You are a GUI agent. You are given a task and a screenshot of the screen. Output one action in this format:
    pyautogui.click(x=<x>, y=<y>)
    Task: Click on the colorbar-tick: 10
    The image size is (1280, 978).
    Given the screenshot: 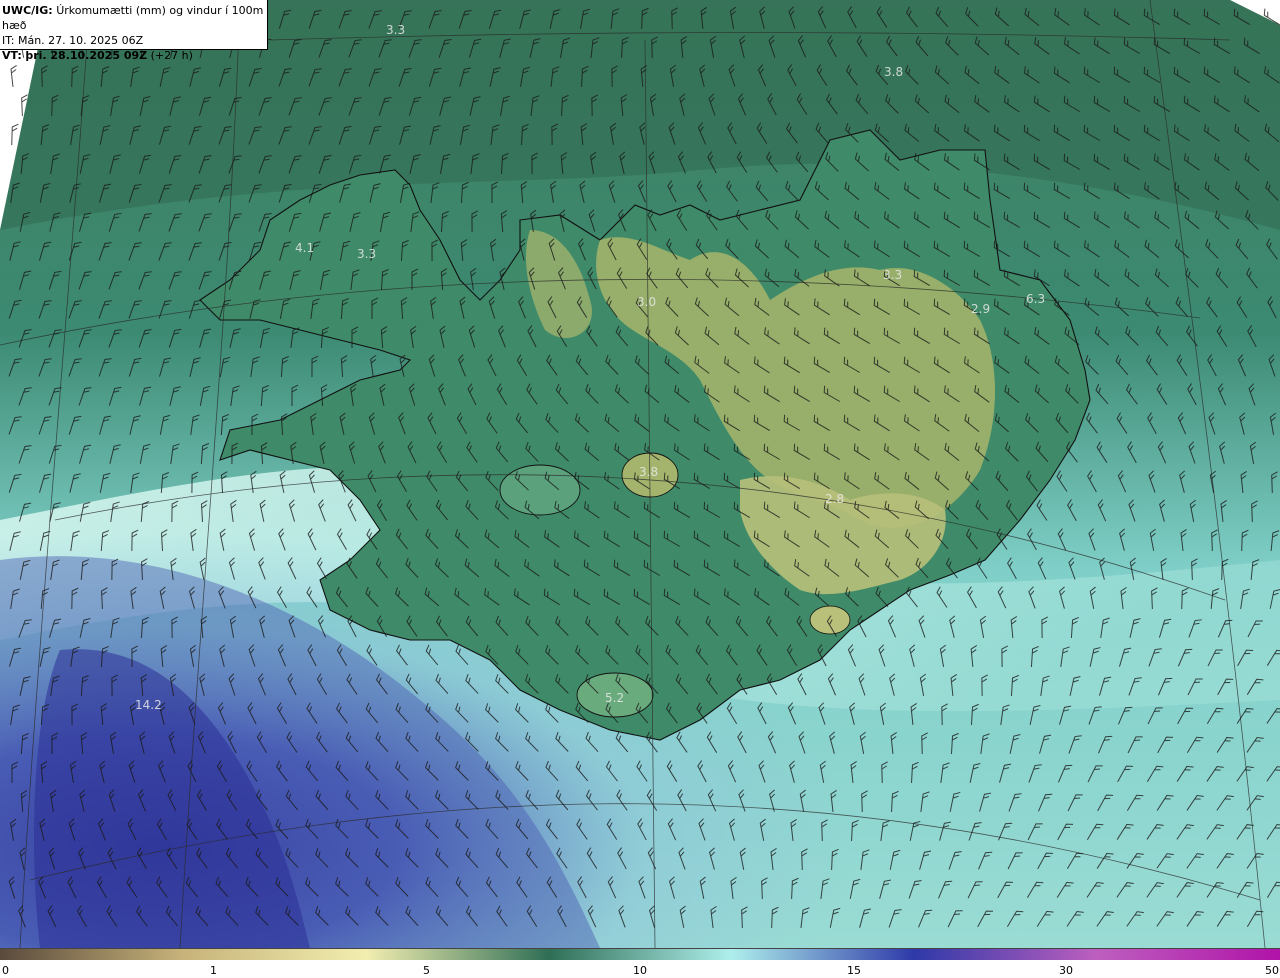 What is the action you would take?
    pyautogui.click(x=640, y=970)
    